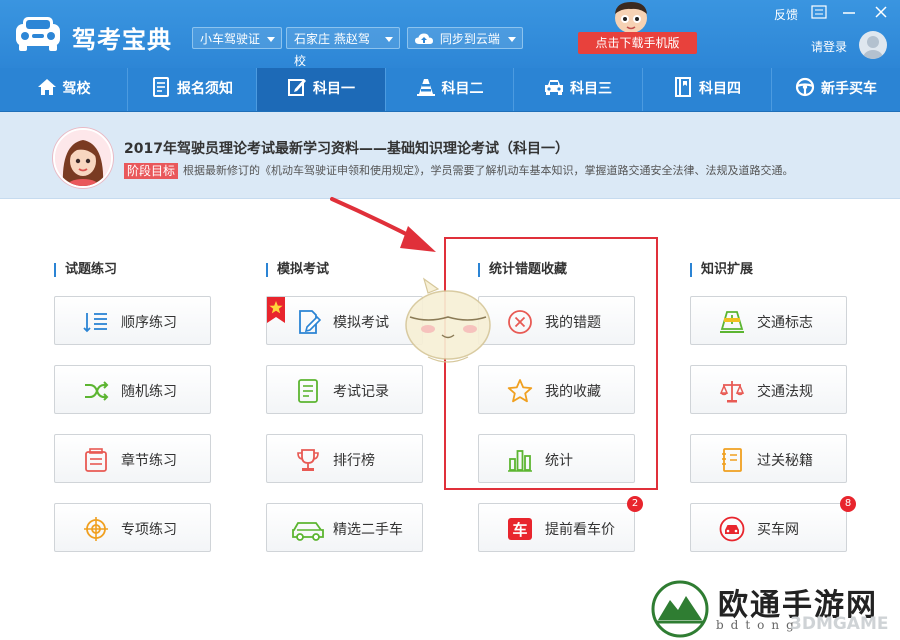 The width and height of the screenshot is (900, 640). Describe the element at coordinates (346, 149) in the screenshot. I see `banner-title: 2017年驾驶员理论考试最新学习资料——基础知识理论考试（科目一）` at that location.